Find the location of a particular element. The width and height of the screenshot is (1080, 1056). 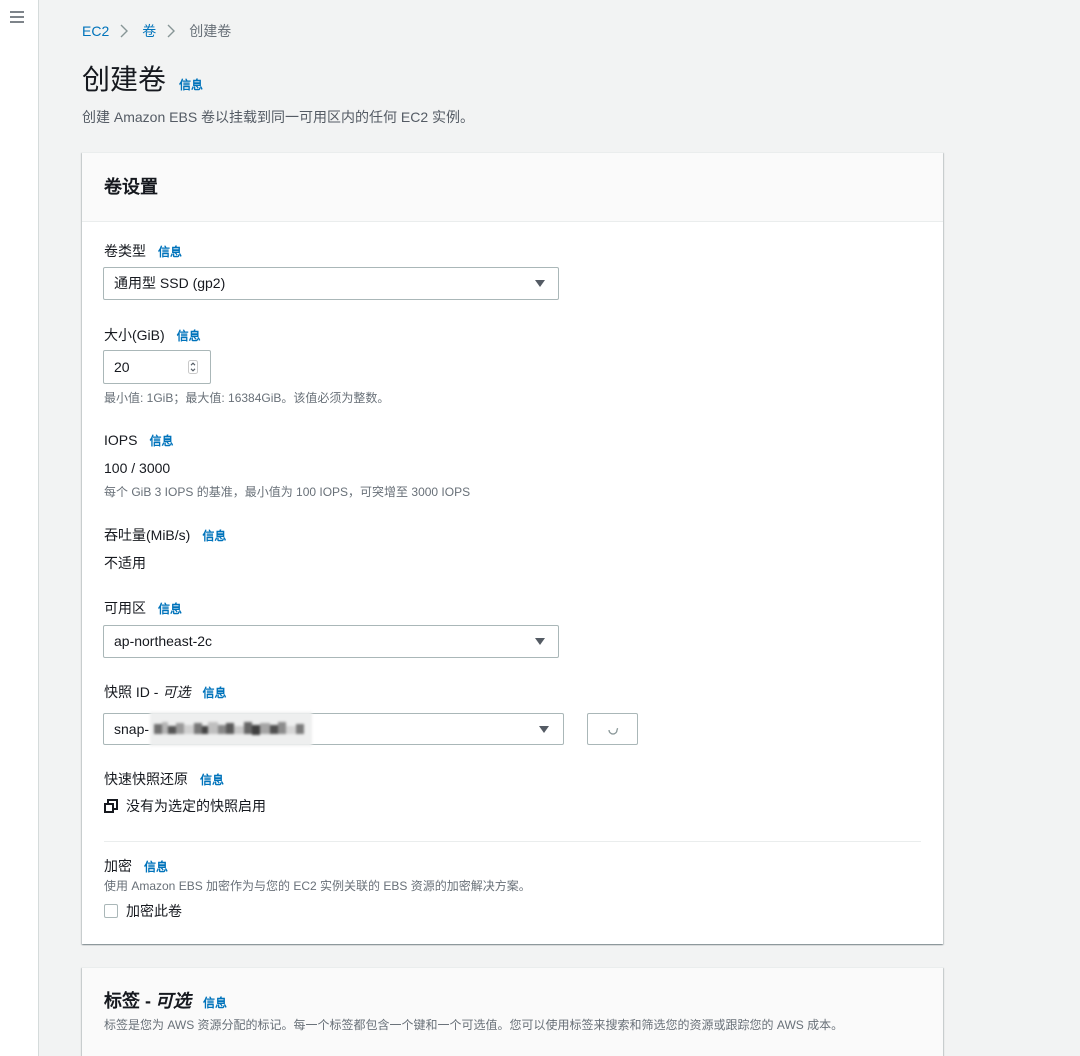

encrypt-volume-checkbox is located at coordinates (111, 911).